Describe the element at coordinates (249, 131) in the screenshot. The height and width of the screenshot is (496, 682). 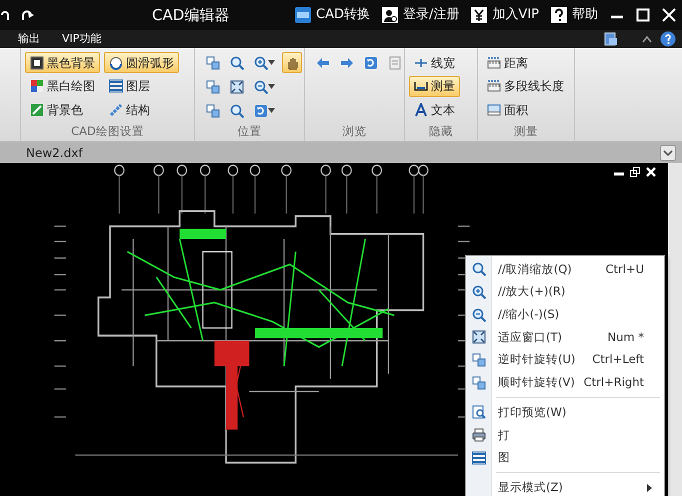
I see `group-label: 位置` at that location.